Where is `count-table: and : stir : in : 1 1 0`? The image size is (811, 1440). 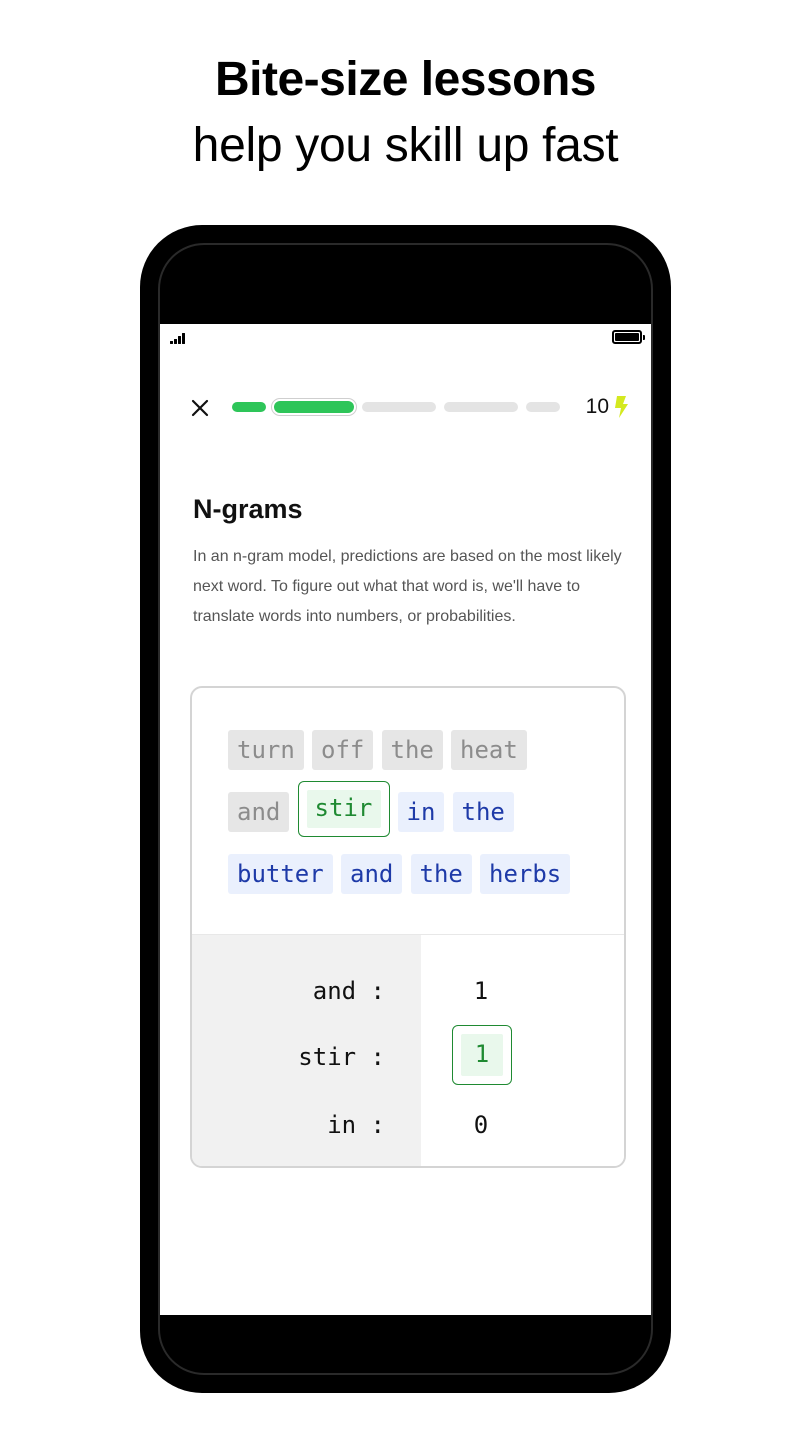 count-table: and : stir : in : 1 1 0 is located at coordinates (408, 1050).